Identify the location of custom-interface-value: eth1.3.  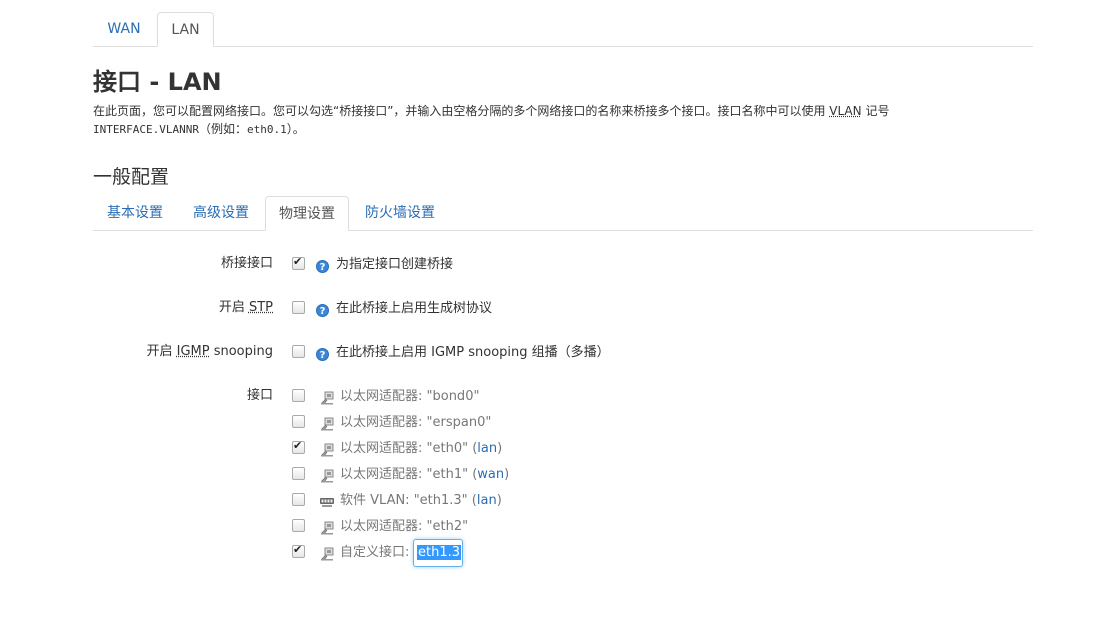
(439, 552).